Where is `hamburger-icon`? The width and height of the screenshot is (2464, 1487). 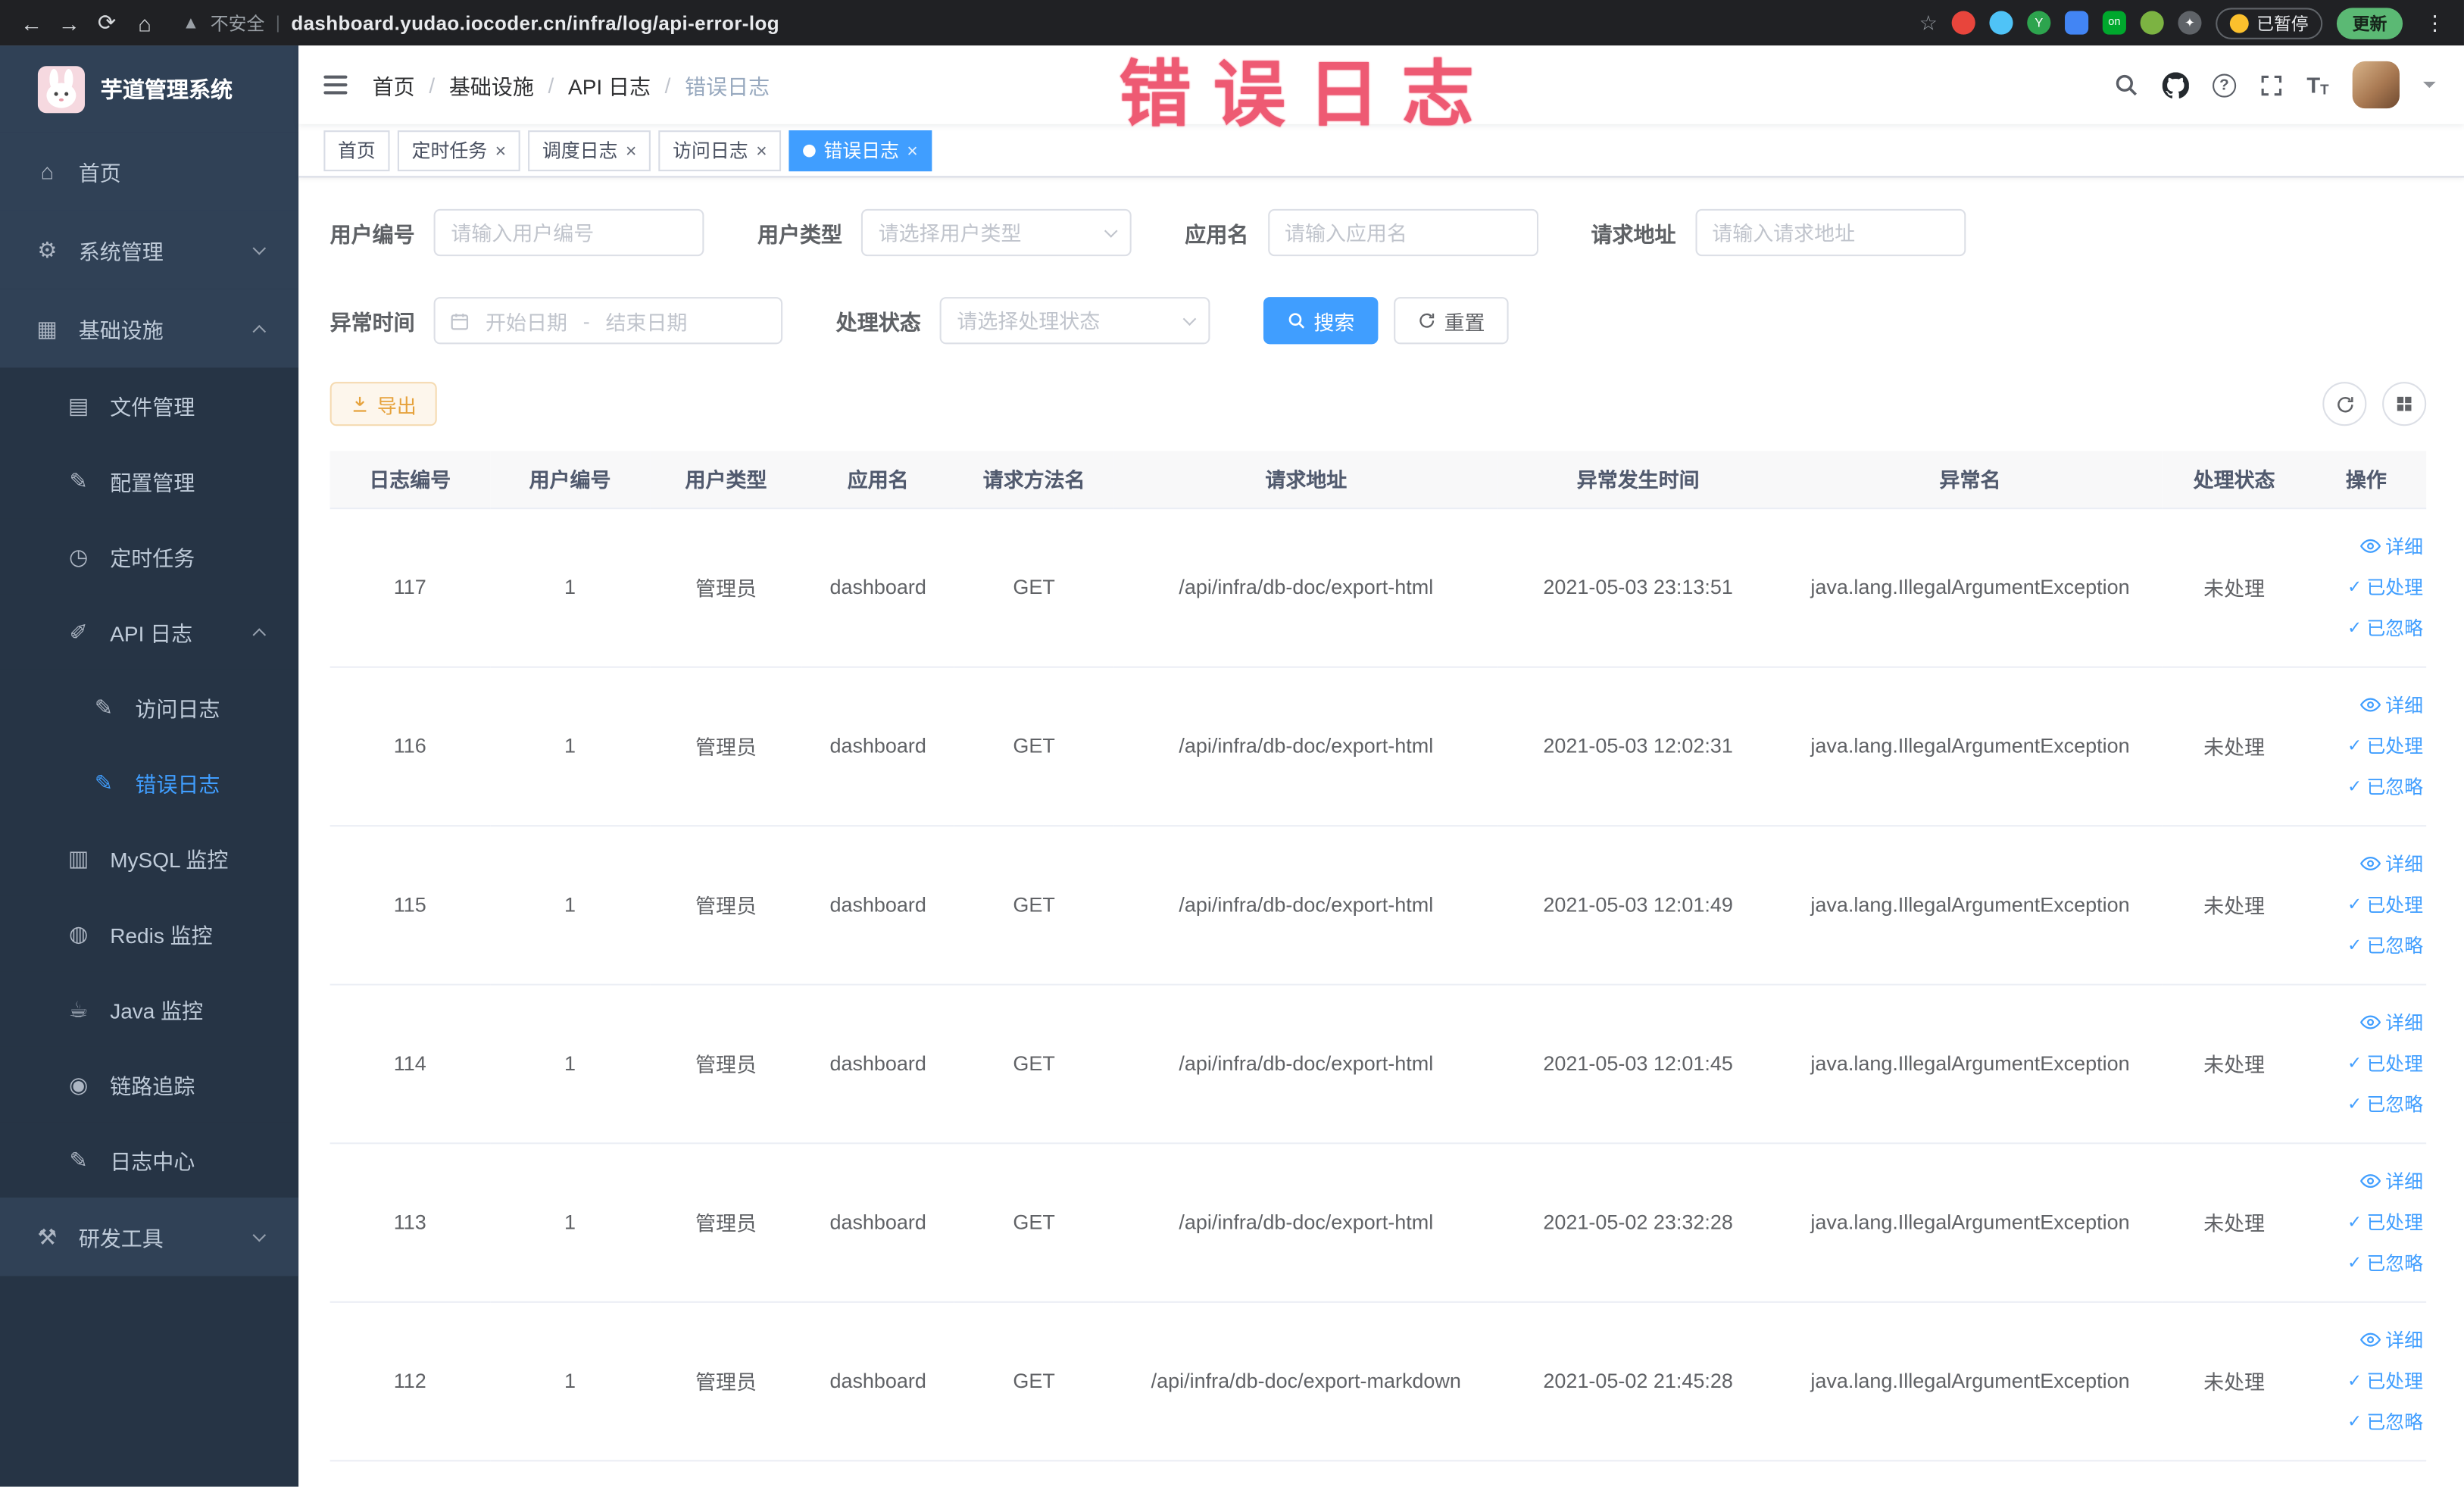 hamburger-icon is located at coordinates (335, 85).